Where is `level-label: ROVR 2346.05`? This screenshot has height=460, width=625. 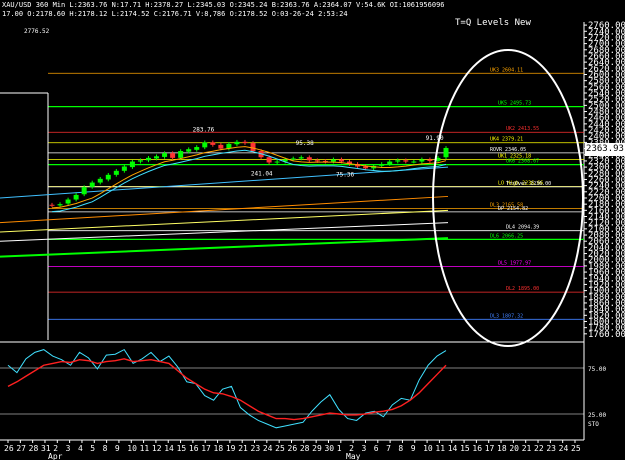
level-label: ROVR 2346.05 is located at coordinates (508, 150).